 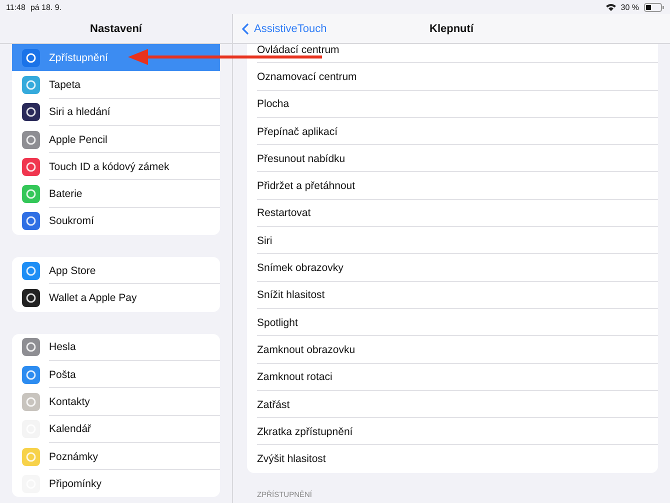 What do you see at coordinates (116, 456) in the screenshot?
I see `sidebar-item: Poznámky` at bounding box center [116, 456].